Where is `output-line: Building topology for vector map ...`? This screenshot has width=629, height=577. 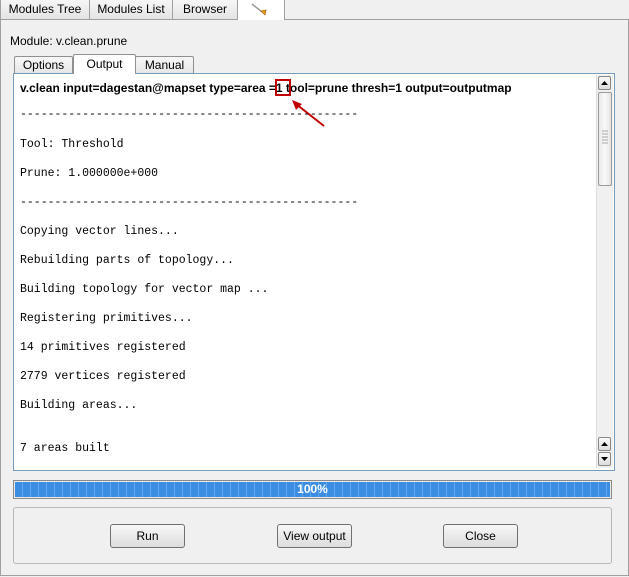
output-line: Building topology for vector map ... is located at coordinates (144, 289).